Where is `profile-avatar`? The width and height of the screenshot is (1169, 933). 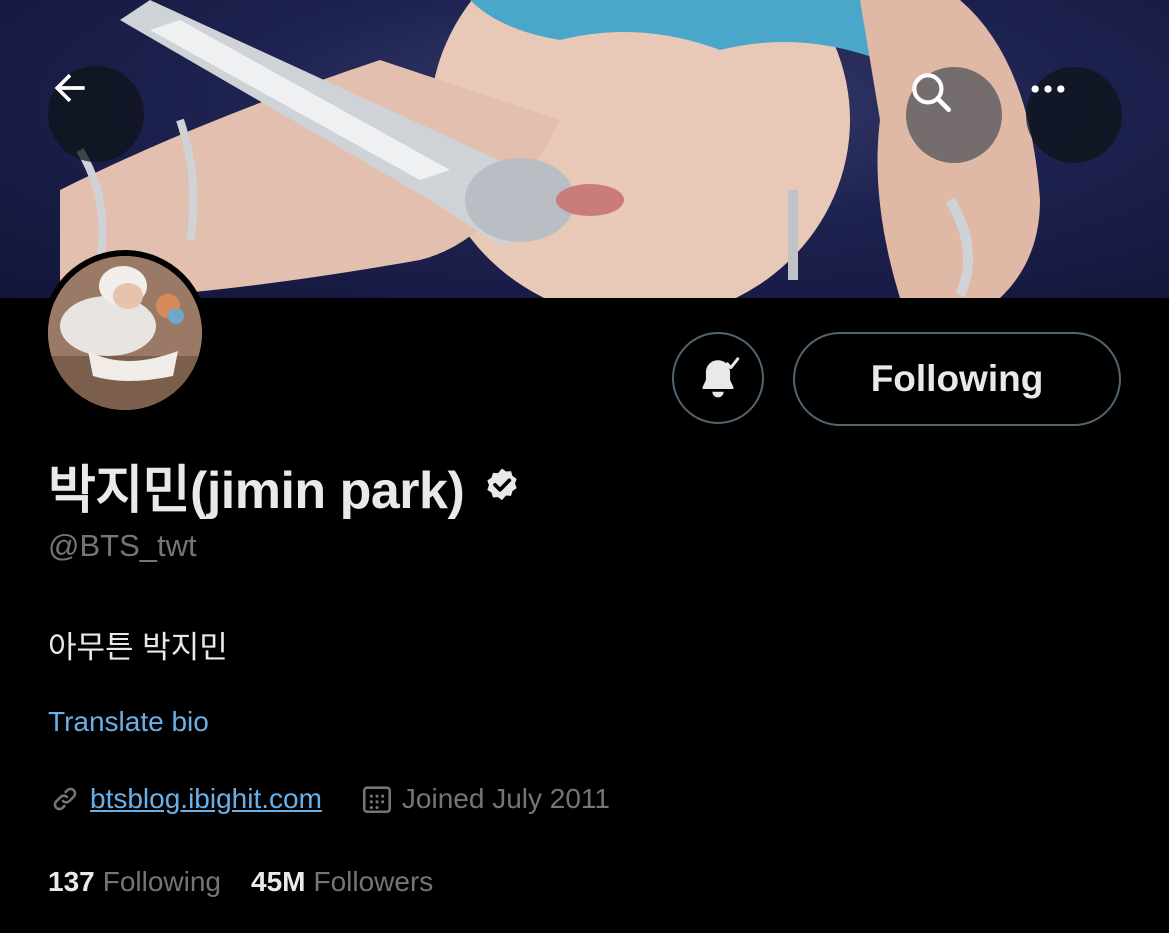 profile-avatar is located at coordinates (125, 333).